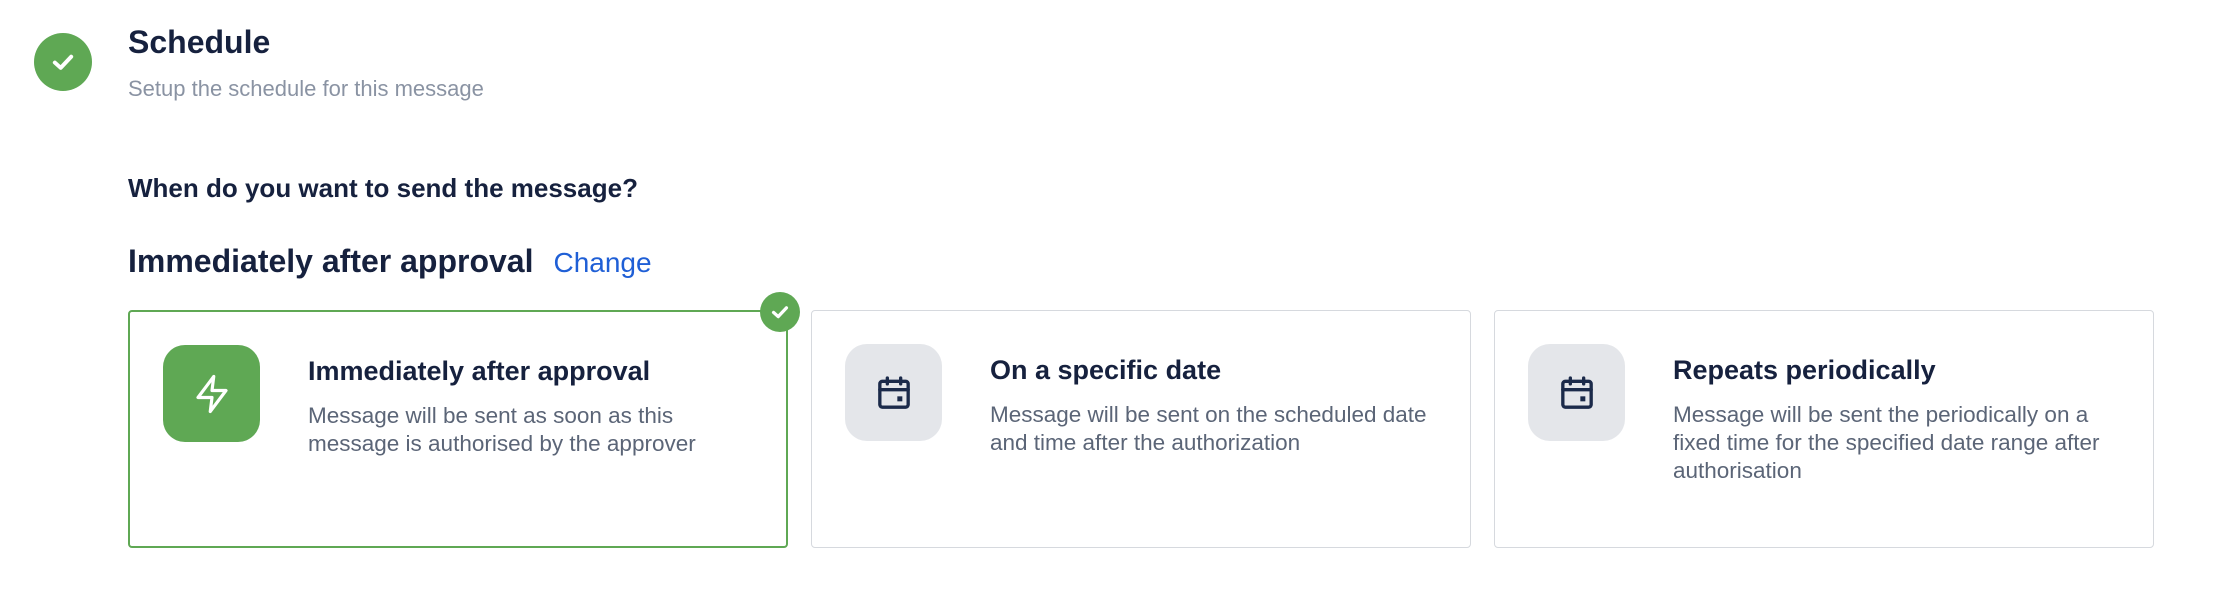 The height and width of the screenshot is (602, 2226). What do you see at coordinates (1804, 370) in the screenshot?
I see `option-title: Repeats periodically` at bounding box center [1804, 370].